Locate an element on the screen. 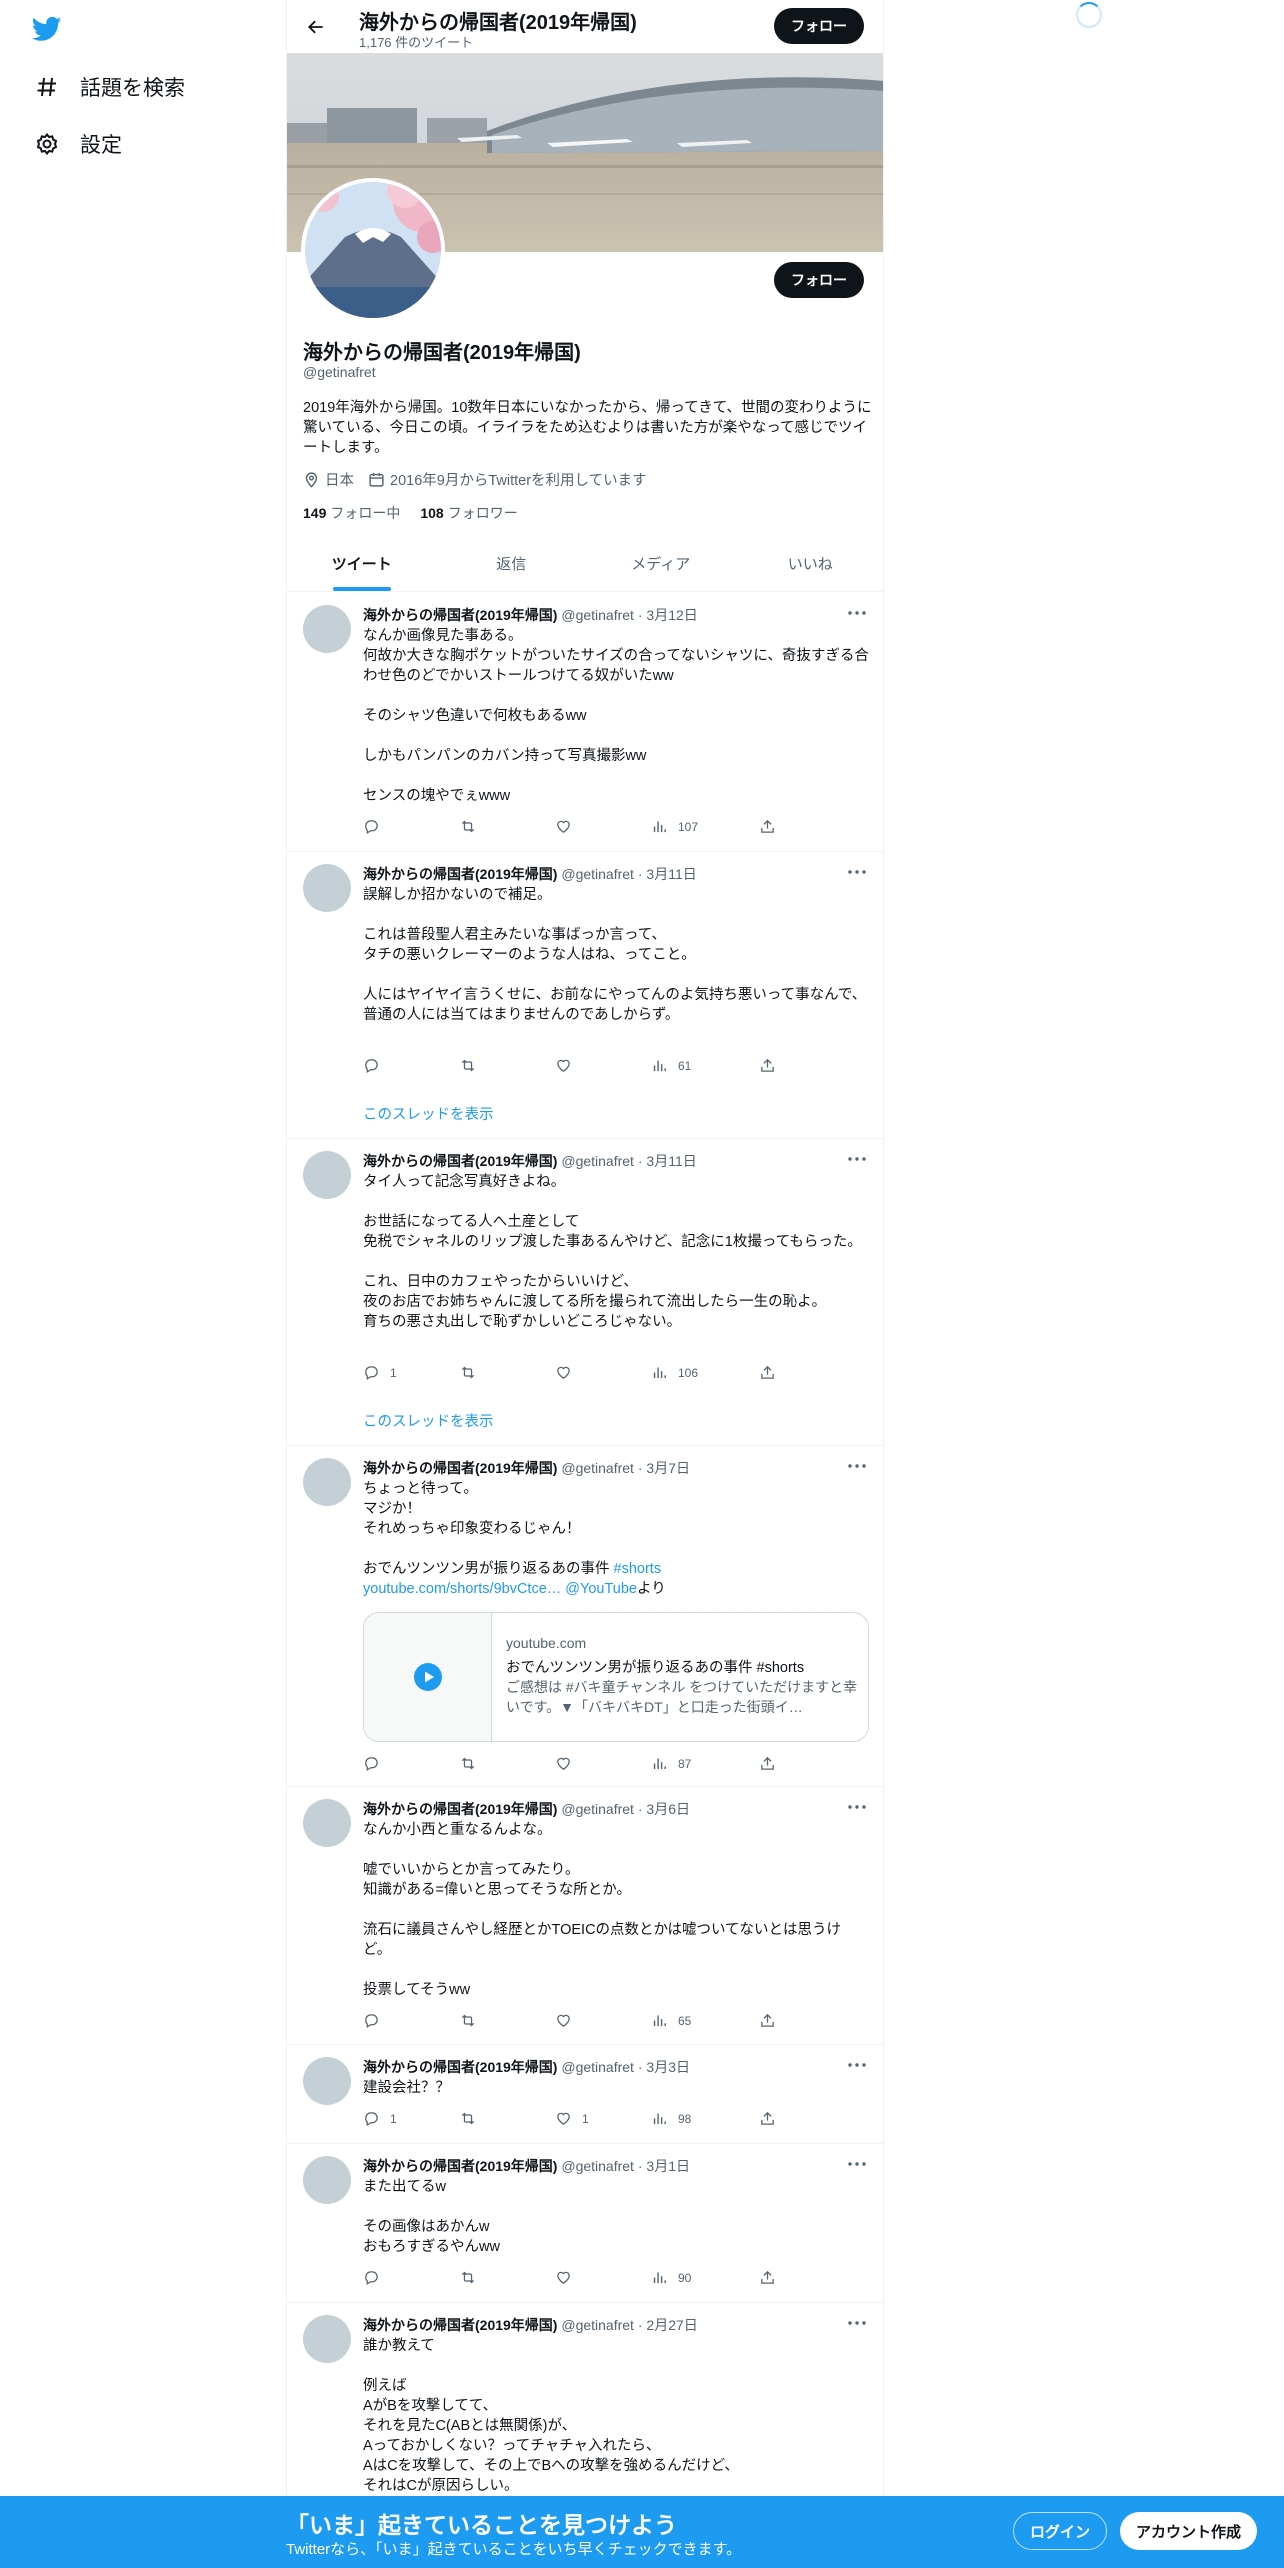 The height and width of the screenshot is (2568, 1284). login-button: ログイン is located at coordinates (1060, 2531).